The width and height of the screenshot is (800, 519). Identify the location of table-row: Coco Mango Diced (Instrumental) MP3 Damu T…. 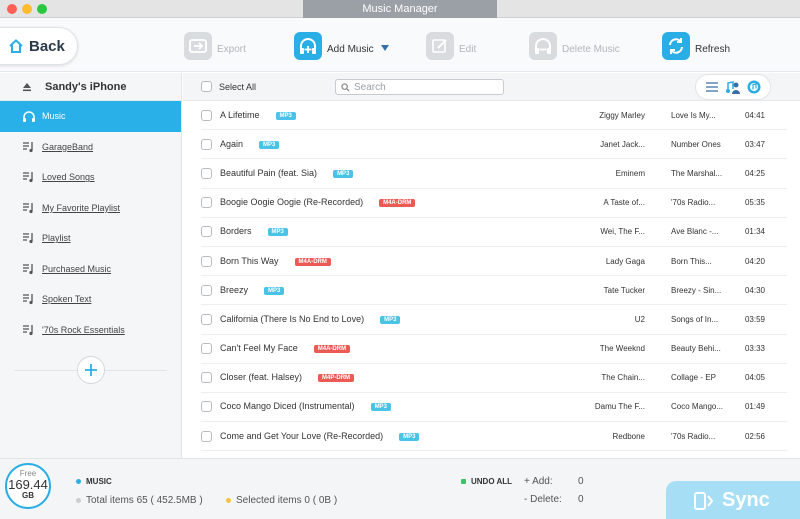
(494, 408).